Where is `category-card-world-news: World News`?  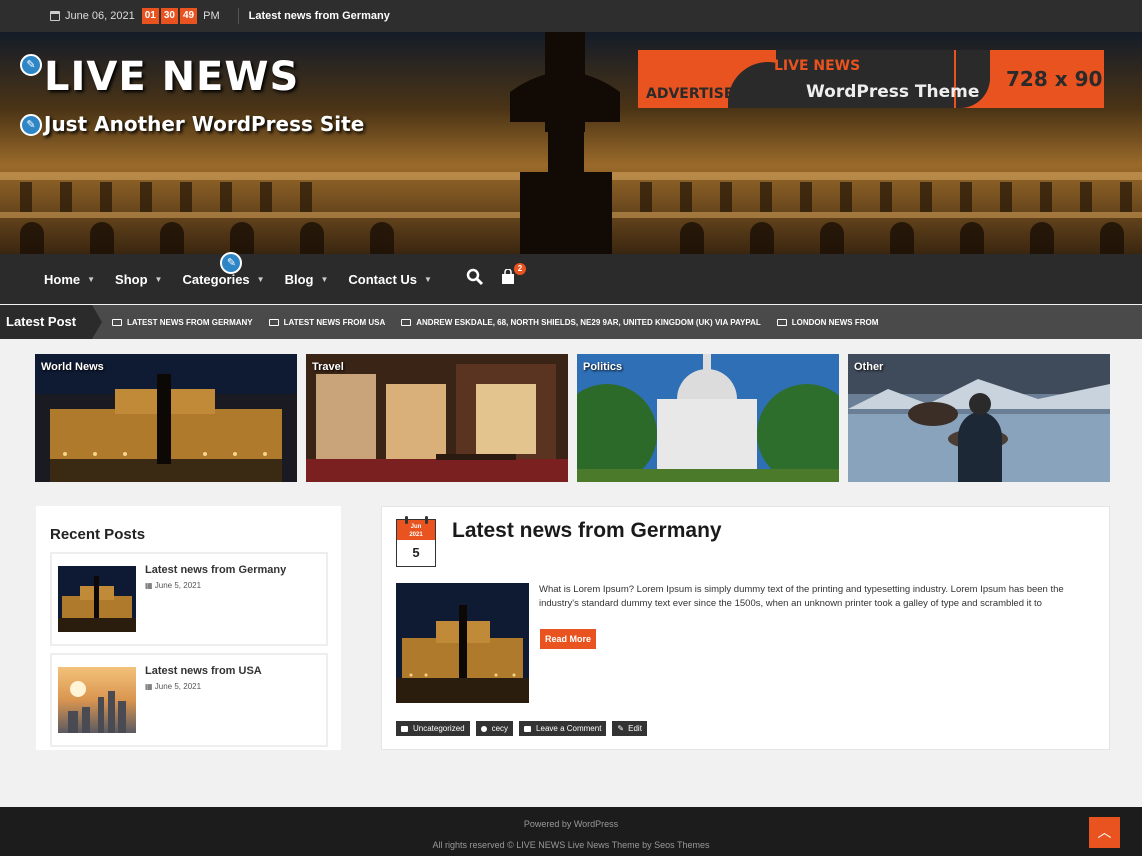
category-card-world-news: World News is located at coordinates (166, 418).